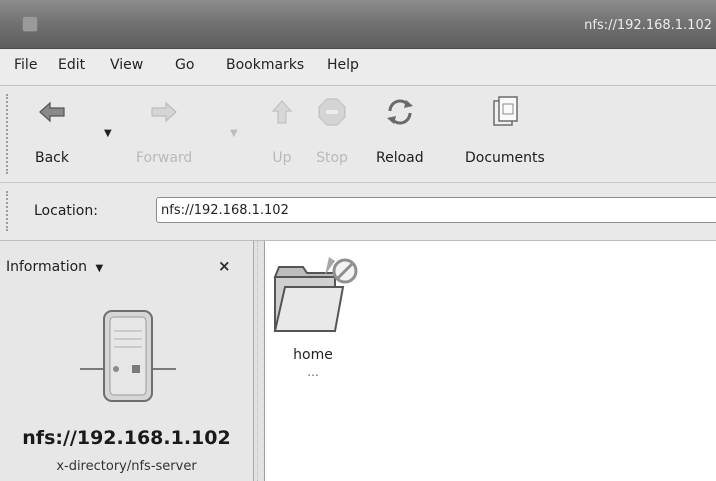  I want to click on chevron-down-icon: ▼, so click(99, 268).